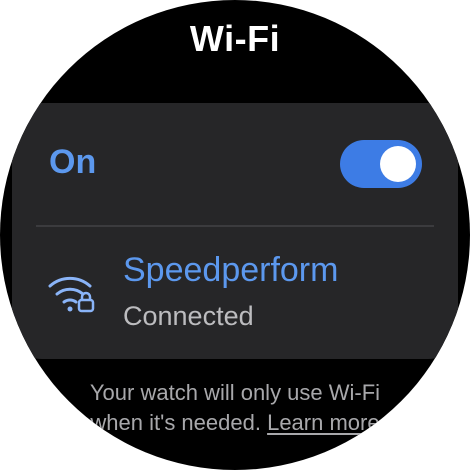 Image resolution: width=470 pixels, height=470 pixels. Describe the element at coordinates (231, 270) in the screenshot. I see `network-name: Speedperform` at that location.